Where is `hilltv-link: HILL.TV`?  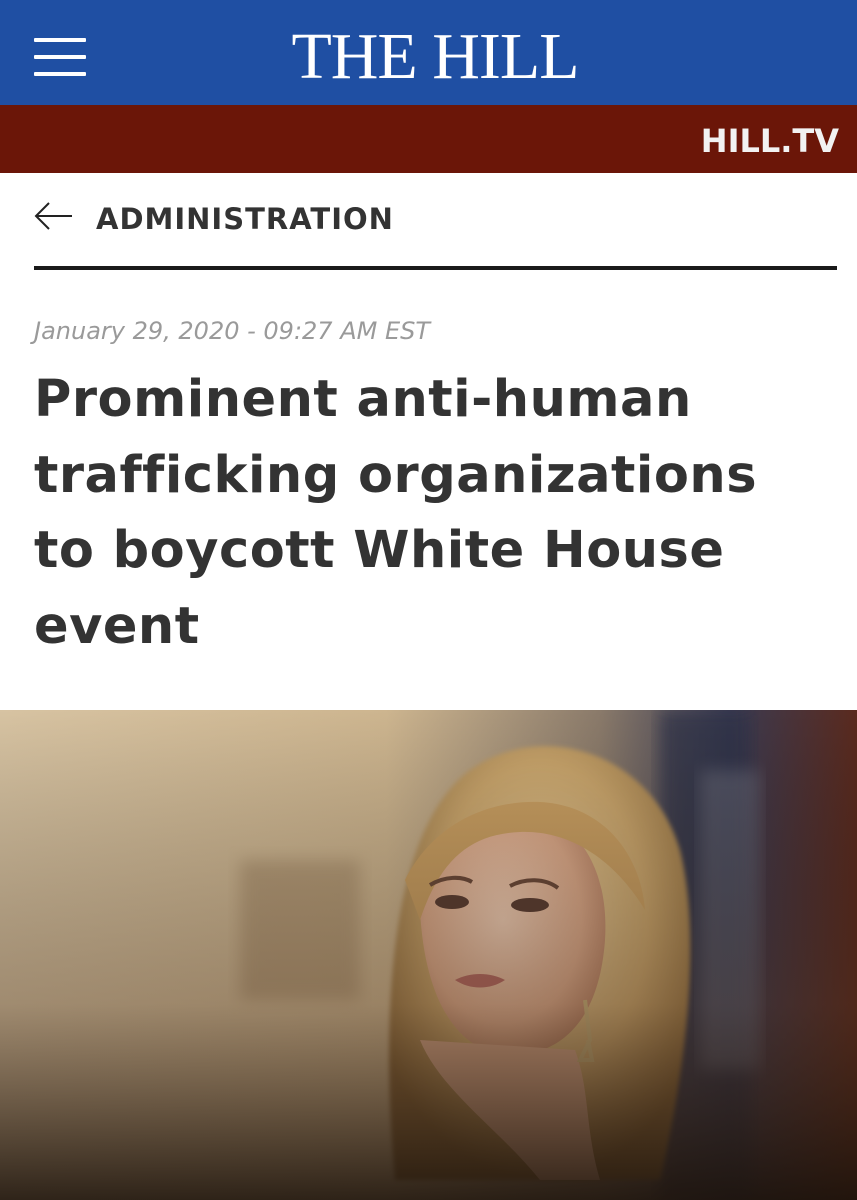
hilltv-link: HILL.TV is located at coordinates (770, 141).